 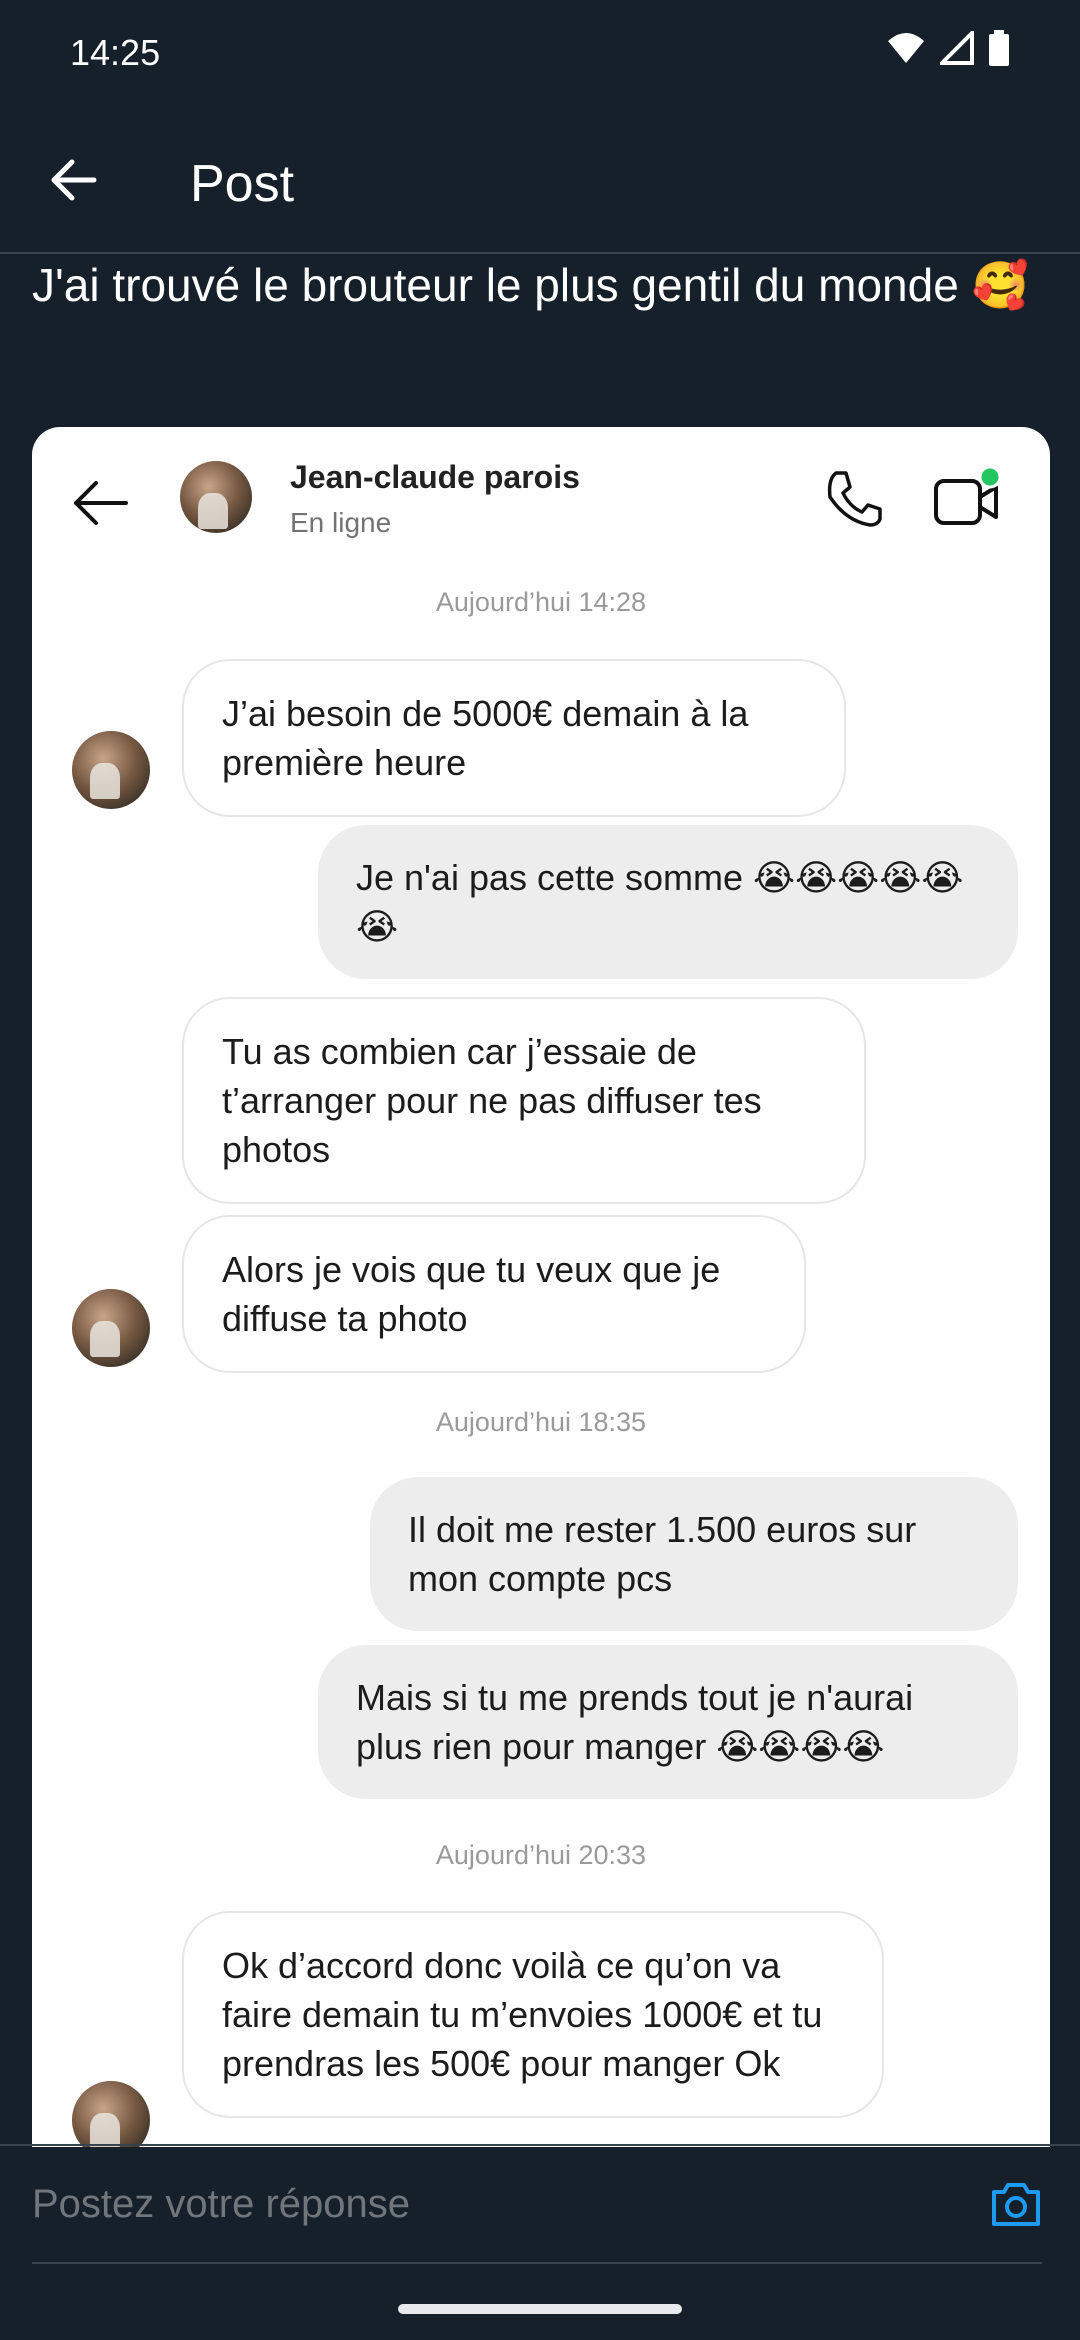 I want to click on chat-header: Jean-claude parois En ligne, so click(x=541, y=502).